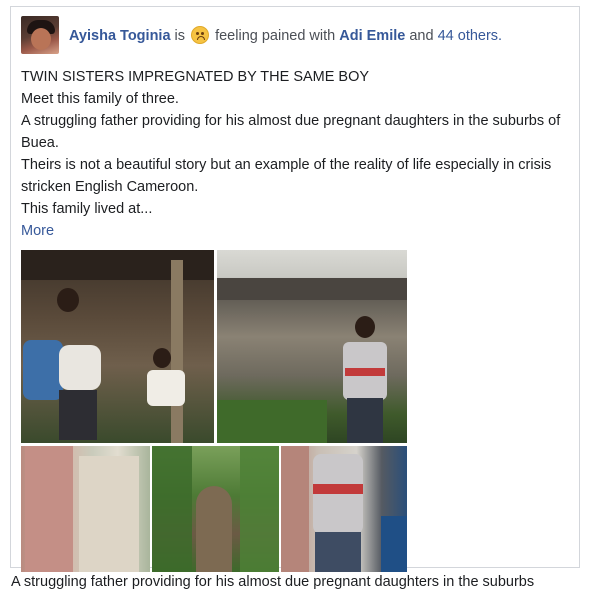 The image size is (590, 600). What do you see at coordinates (298, 231) in the screenshot?
I see `see-more-link: More` at bounding box center [298, 231].